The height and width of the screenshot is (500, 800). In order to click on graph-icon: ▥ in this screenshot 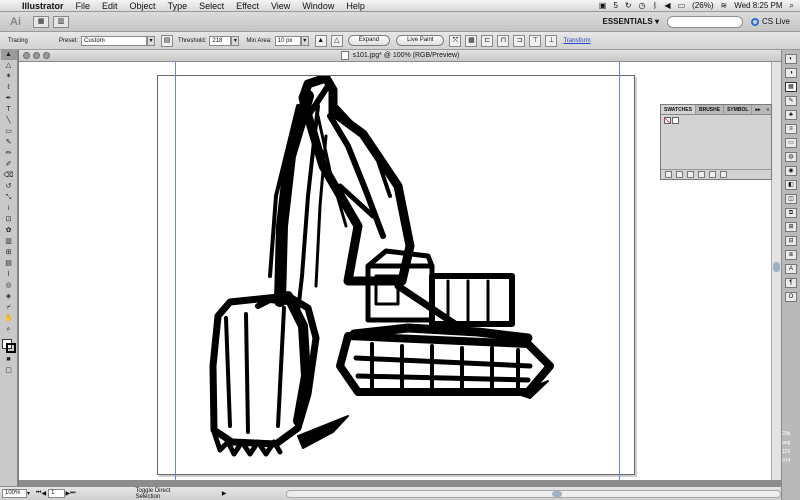, I will do `click(9, 242)`.